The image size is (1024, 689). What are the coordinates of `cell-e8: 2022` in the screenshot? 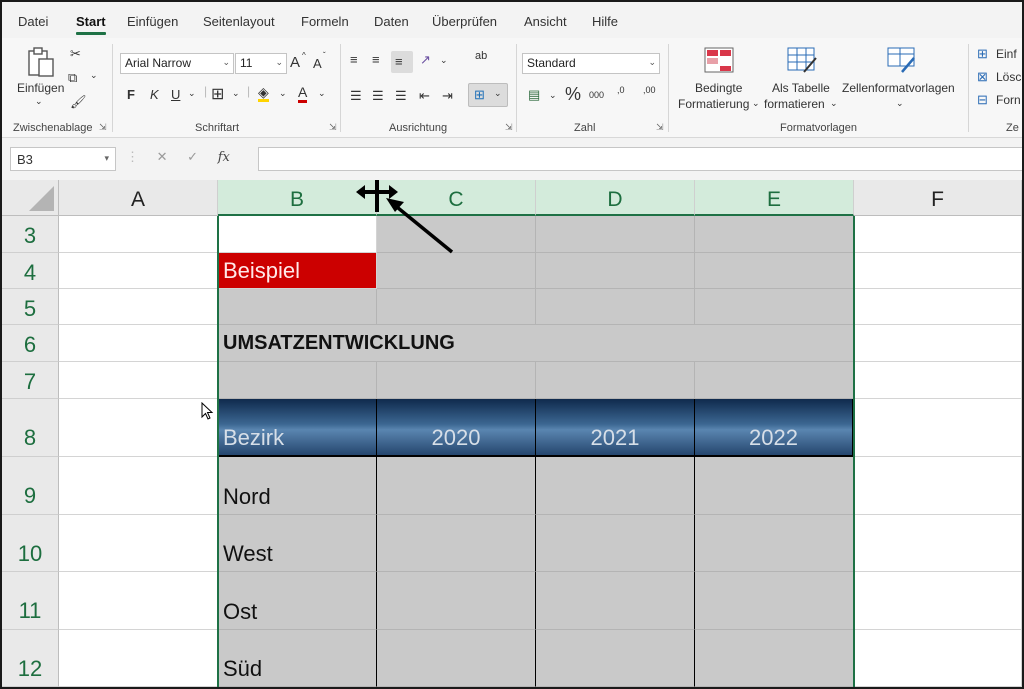 It's located at (774, 428).